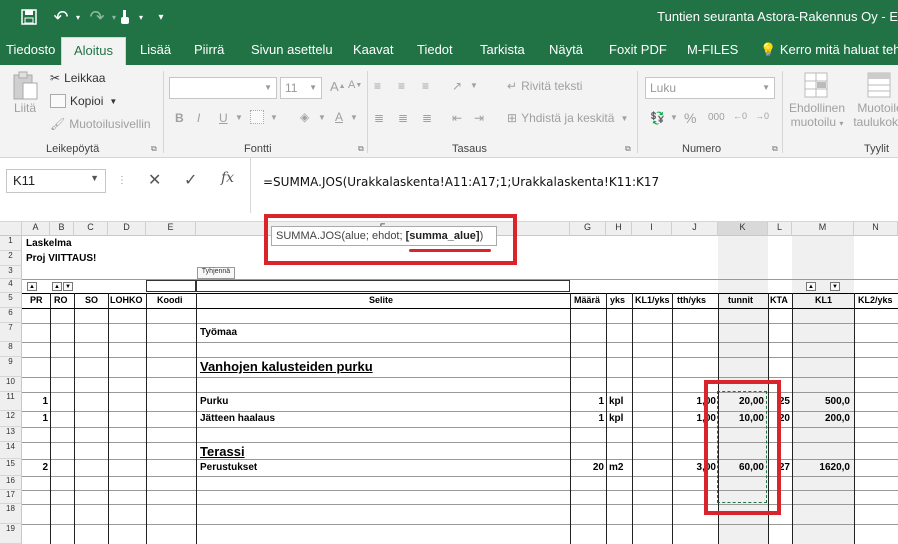 Image resolution: width=898 pixels, height=544 pixels. What do you see at coordinates (354, 117) in the screenshot?
I see `font-color-dropdown-icon: ▼` at bounding box center [354, 117].